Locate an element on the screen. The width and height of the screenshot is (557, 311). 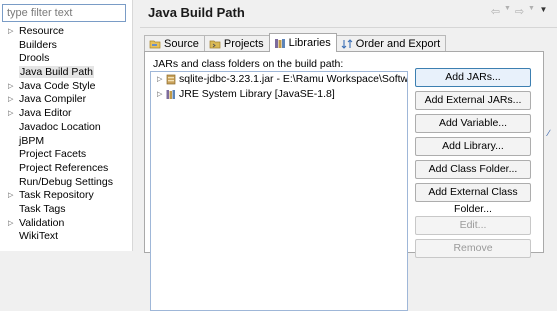
tab-label: Source is located at coordinates (181, 44).